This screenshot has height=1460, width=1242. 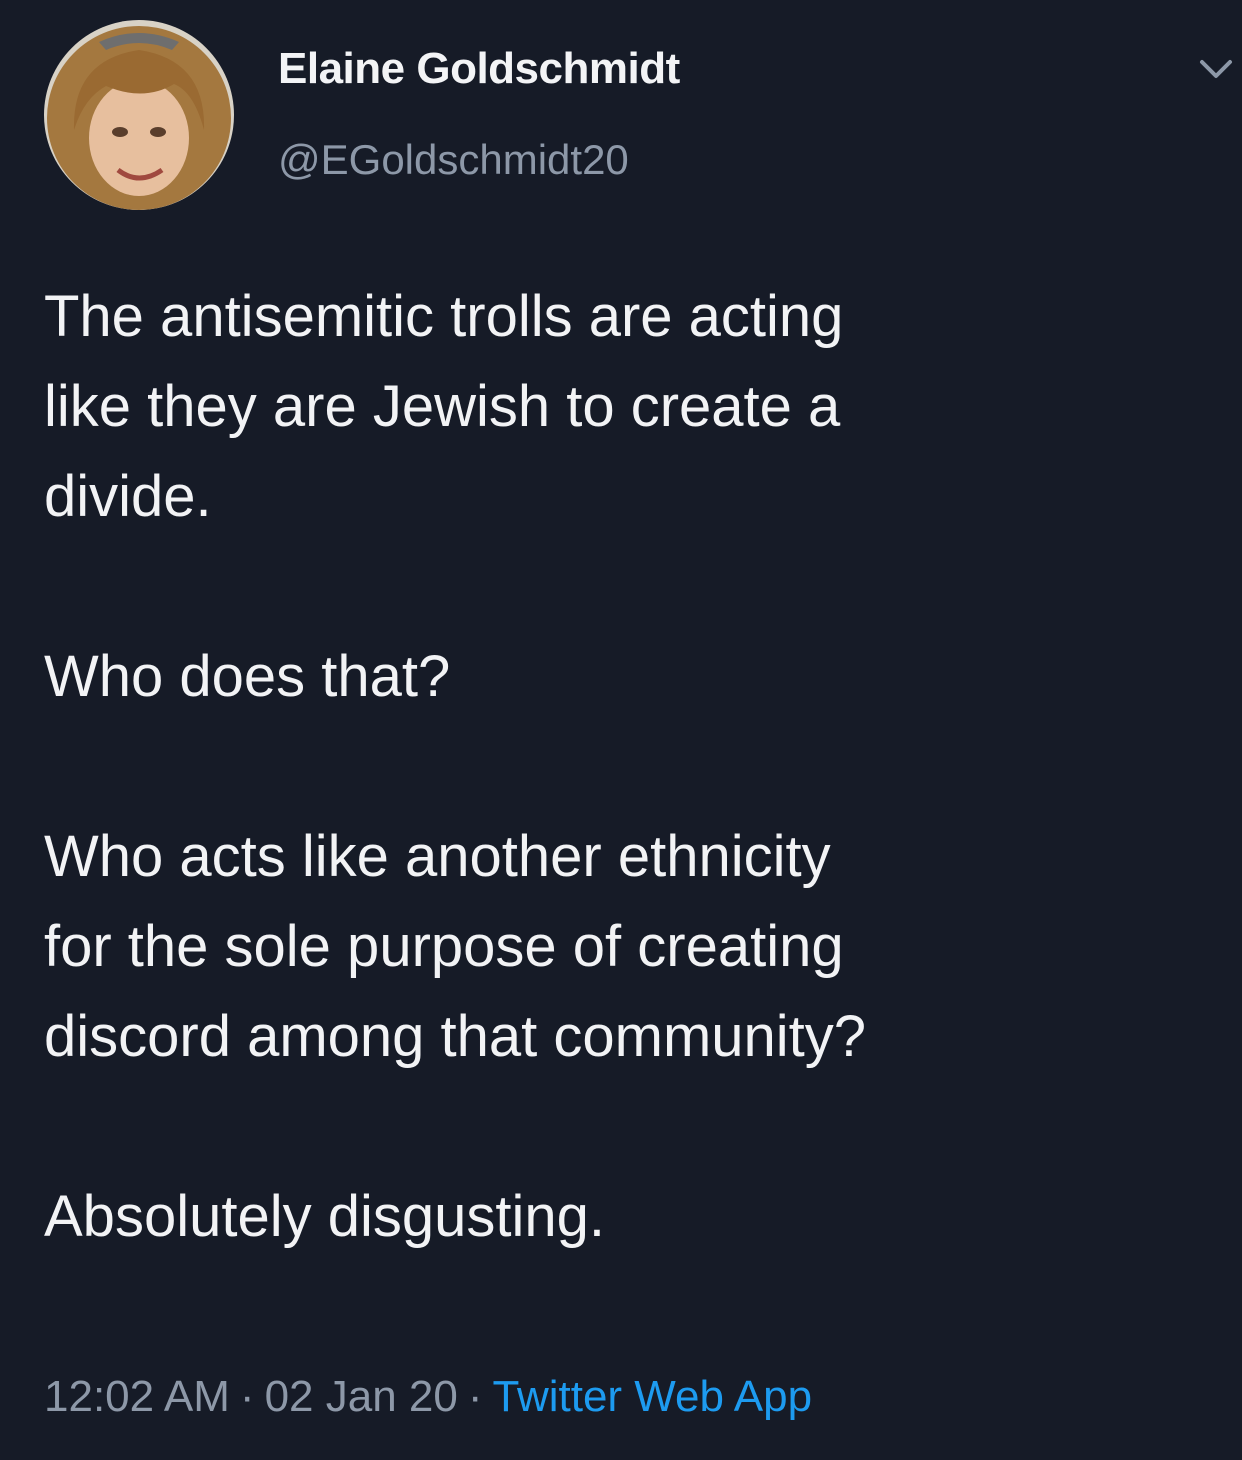 What do you see at coordinates (137, 1396) in the screenshot?
I see `tweet-time: 12:02 AM` at bounding box center [137, 1396].